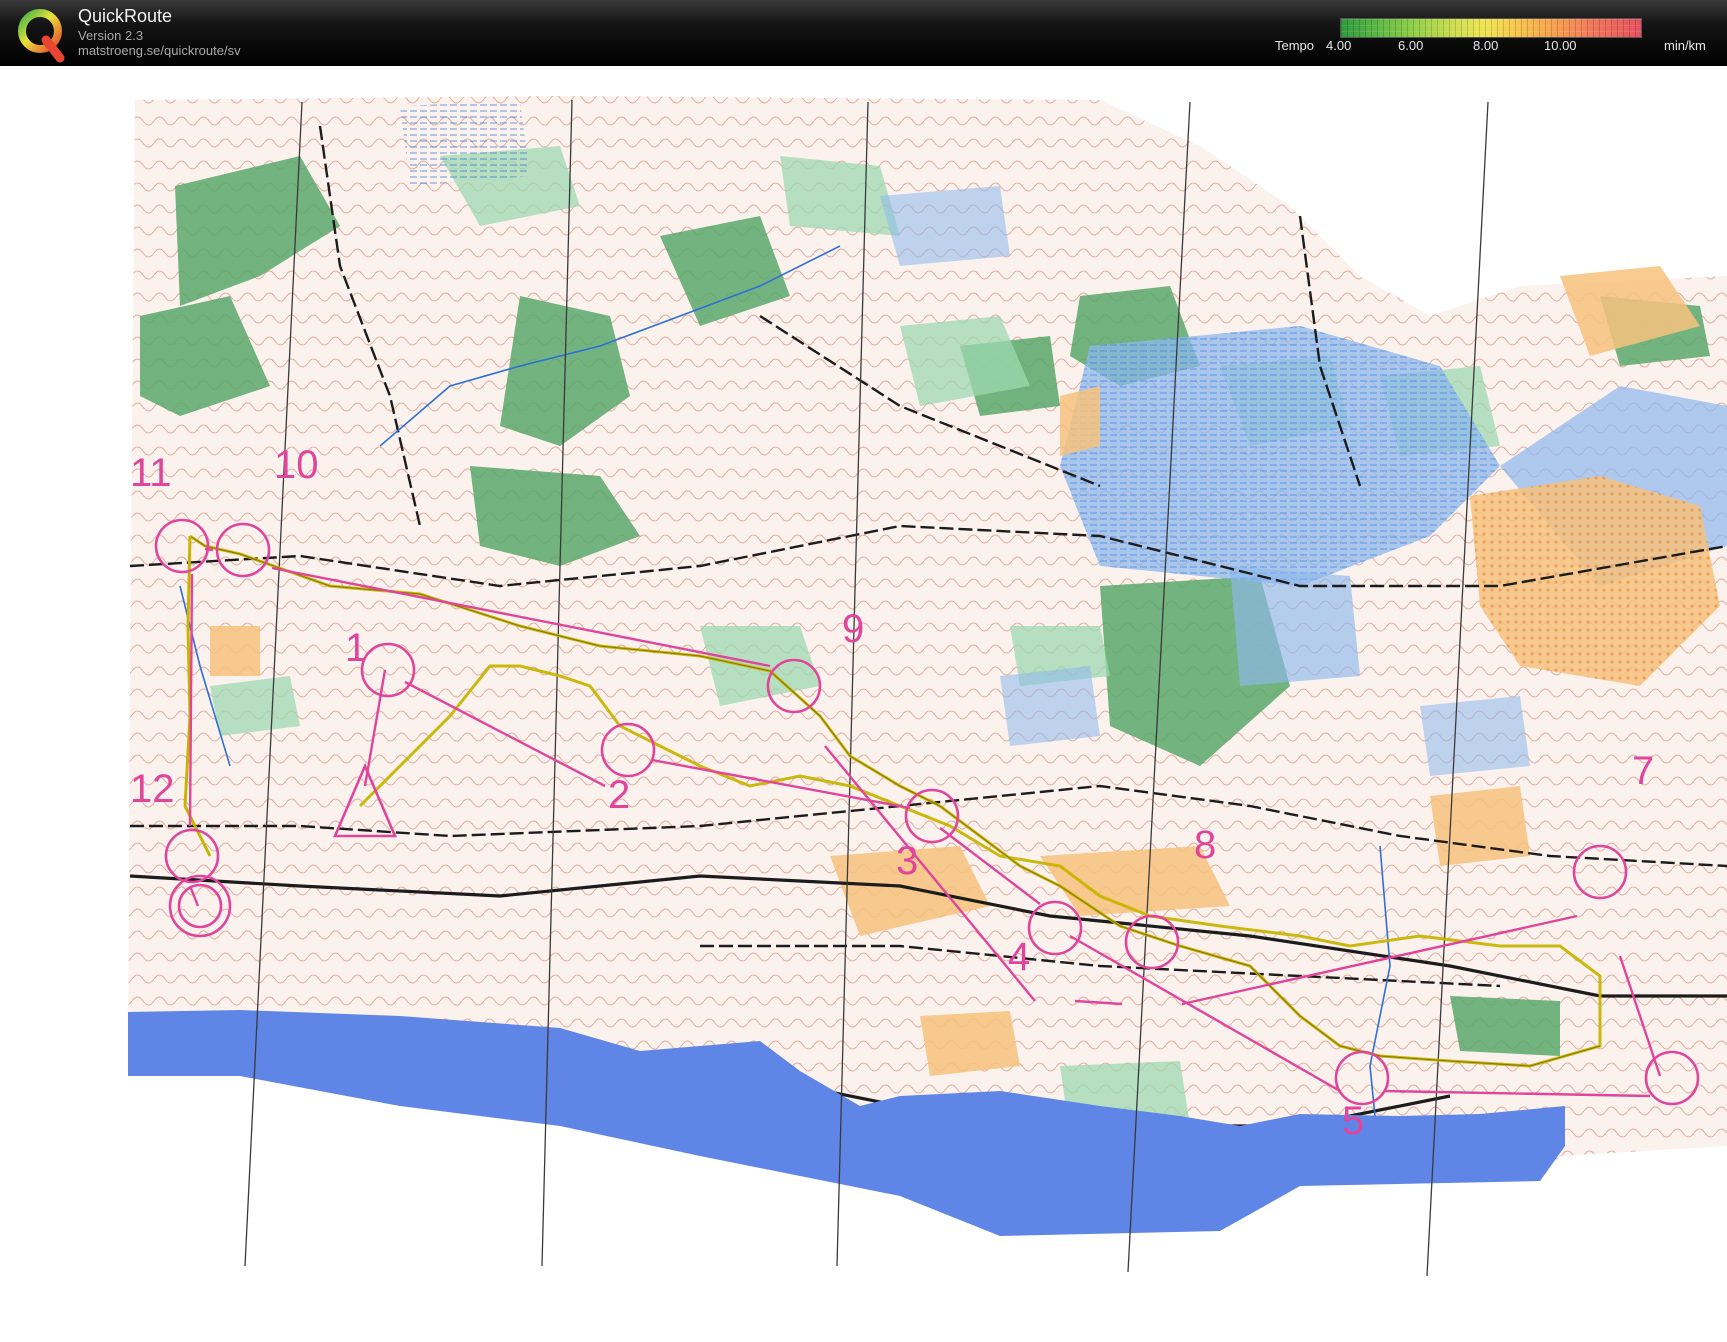  Describe the element at coordinates (1353, 1121) in the screenshot. I see `control-number-5: 5` at that location.